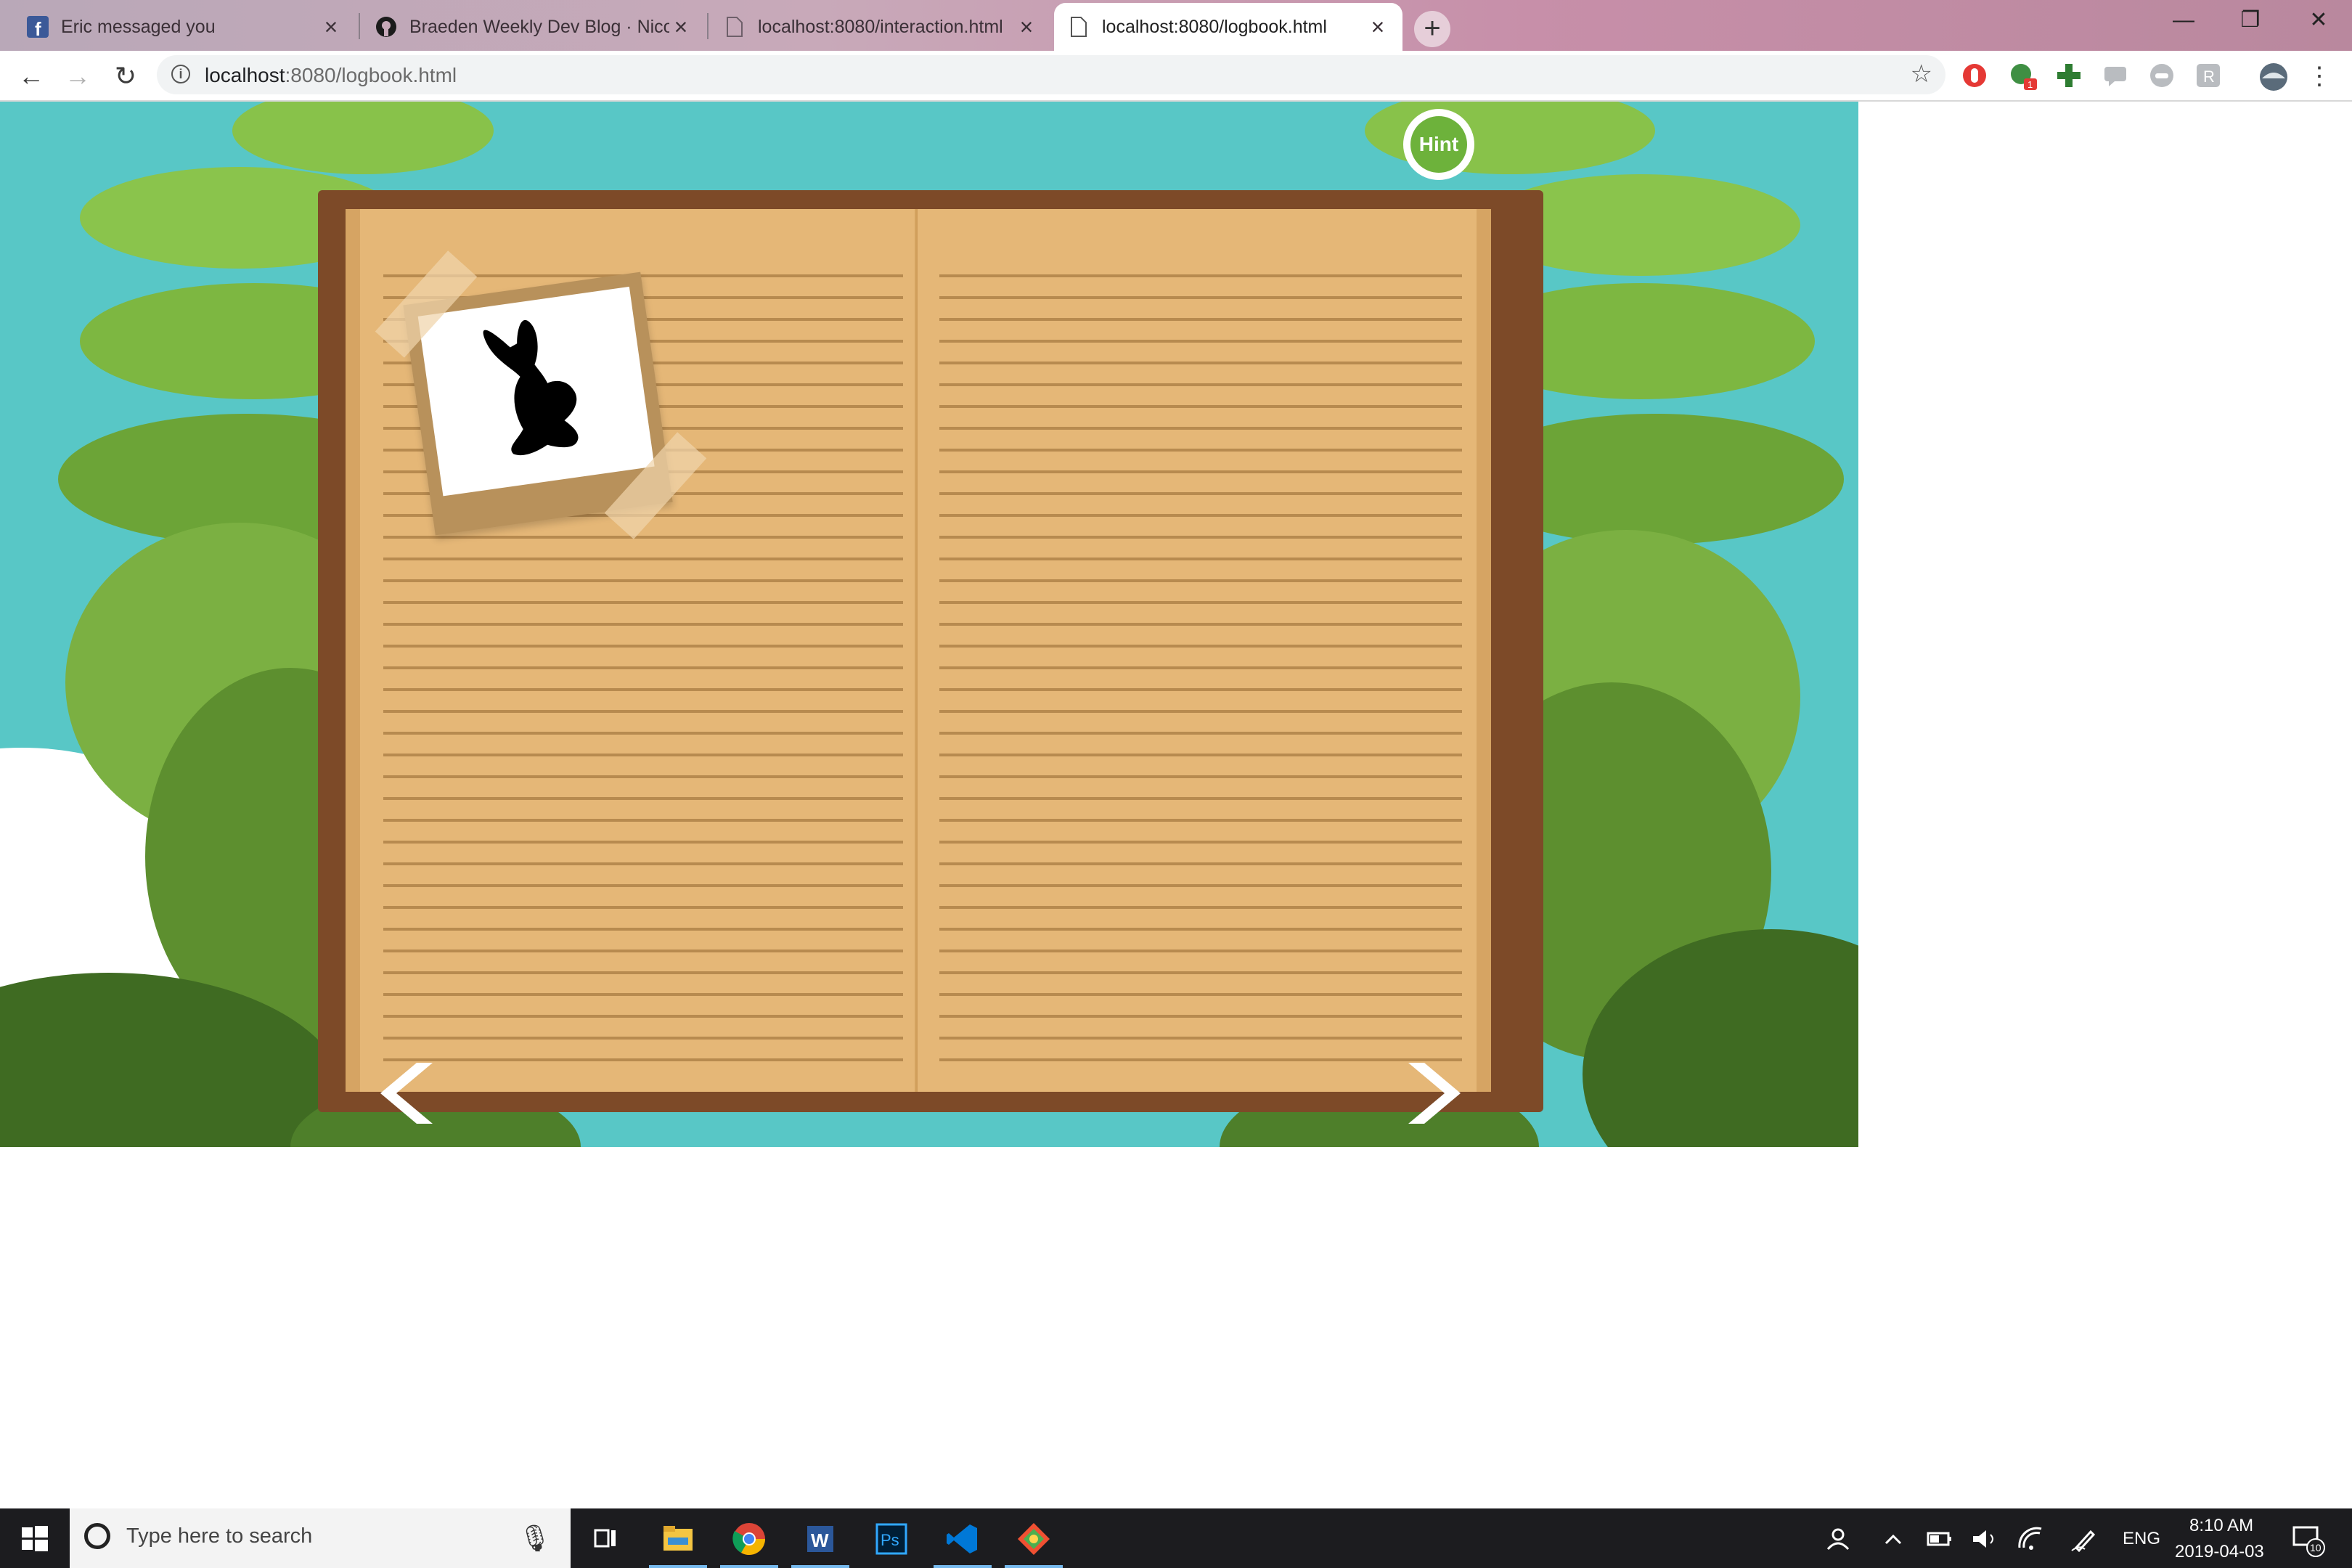 This screenshot has width=2352, height=1568. Describe the element at coordinates (2085, 1539) in the screenshot. I see `pen-ink-icon` at that location.